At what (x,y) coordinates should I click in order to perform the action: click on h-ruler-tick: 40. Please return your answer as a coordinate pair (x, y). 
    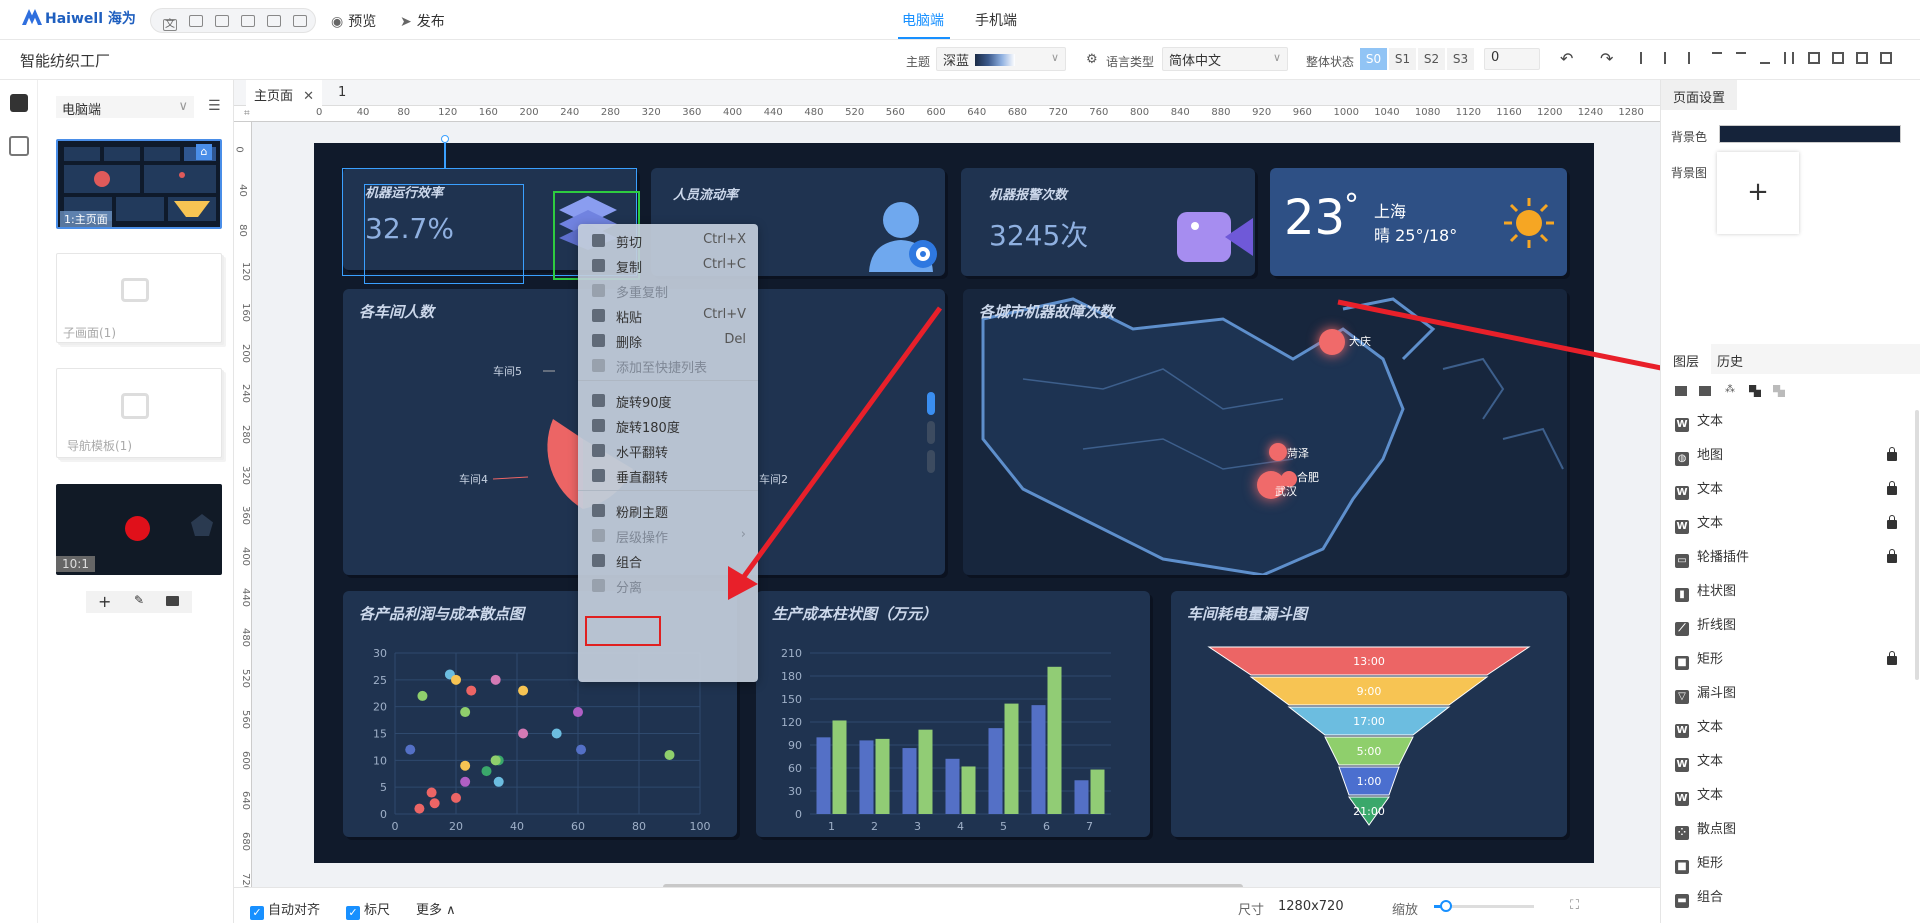
    Looking at the image, I should click on (363, 112).